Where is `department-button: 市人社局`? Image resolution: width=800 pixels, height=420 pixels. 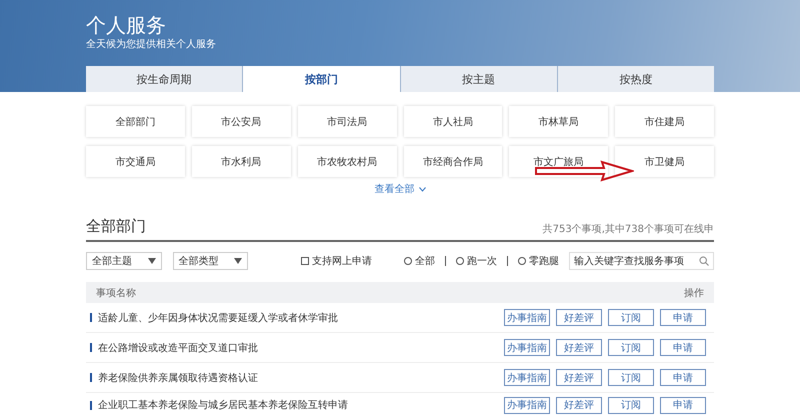
department-button: 市人社局 is located at coordinates (453, 121).